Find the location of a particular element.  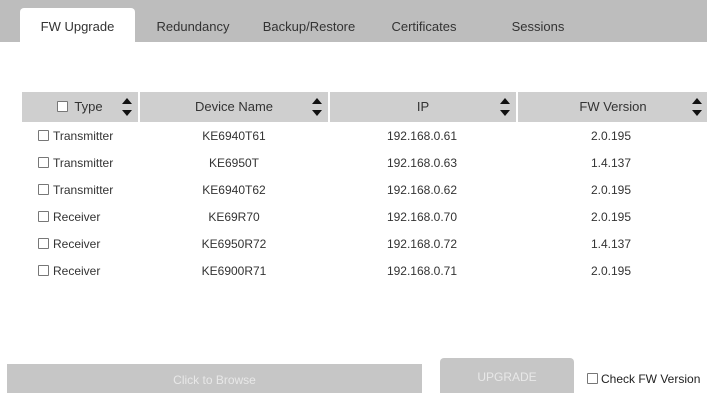

column-header-type: Type is located at coordinates (80, 107).